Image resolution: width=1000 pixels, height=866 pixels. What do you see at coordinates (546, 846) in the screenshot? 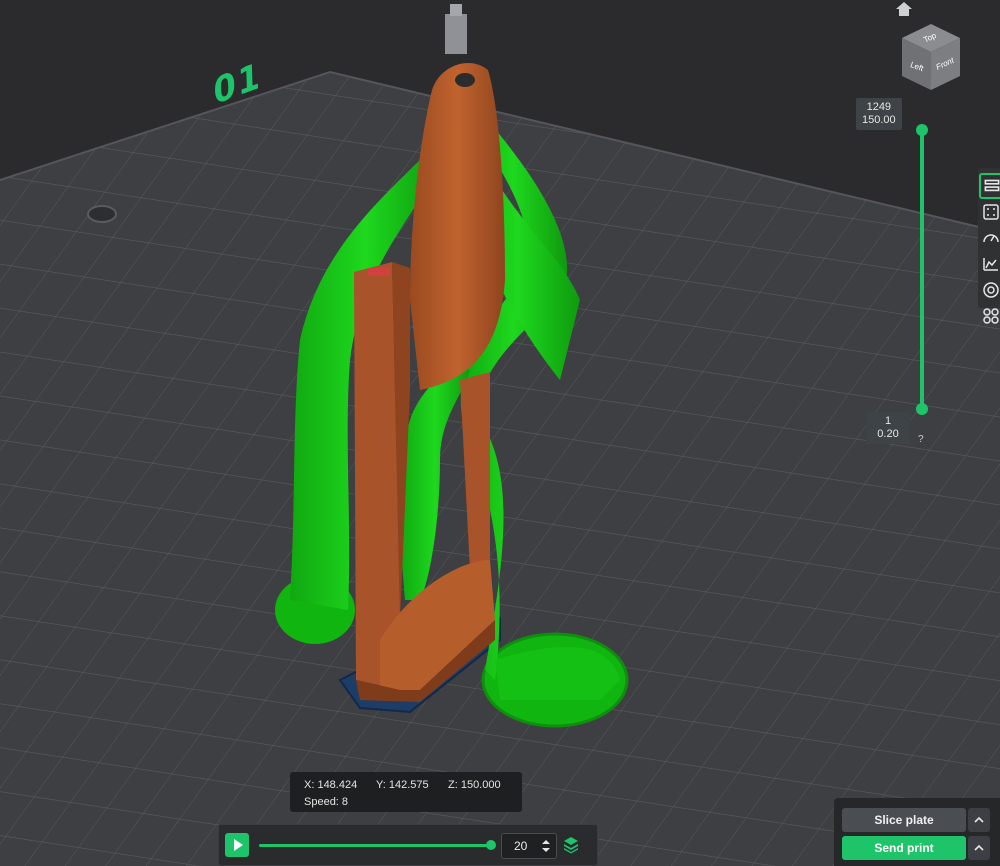
I see `spinner-arrows-icon` at bounding box center [546, 846].